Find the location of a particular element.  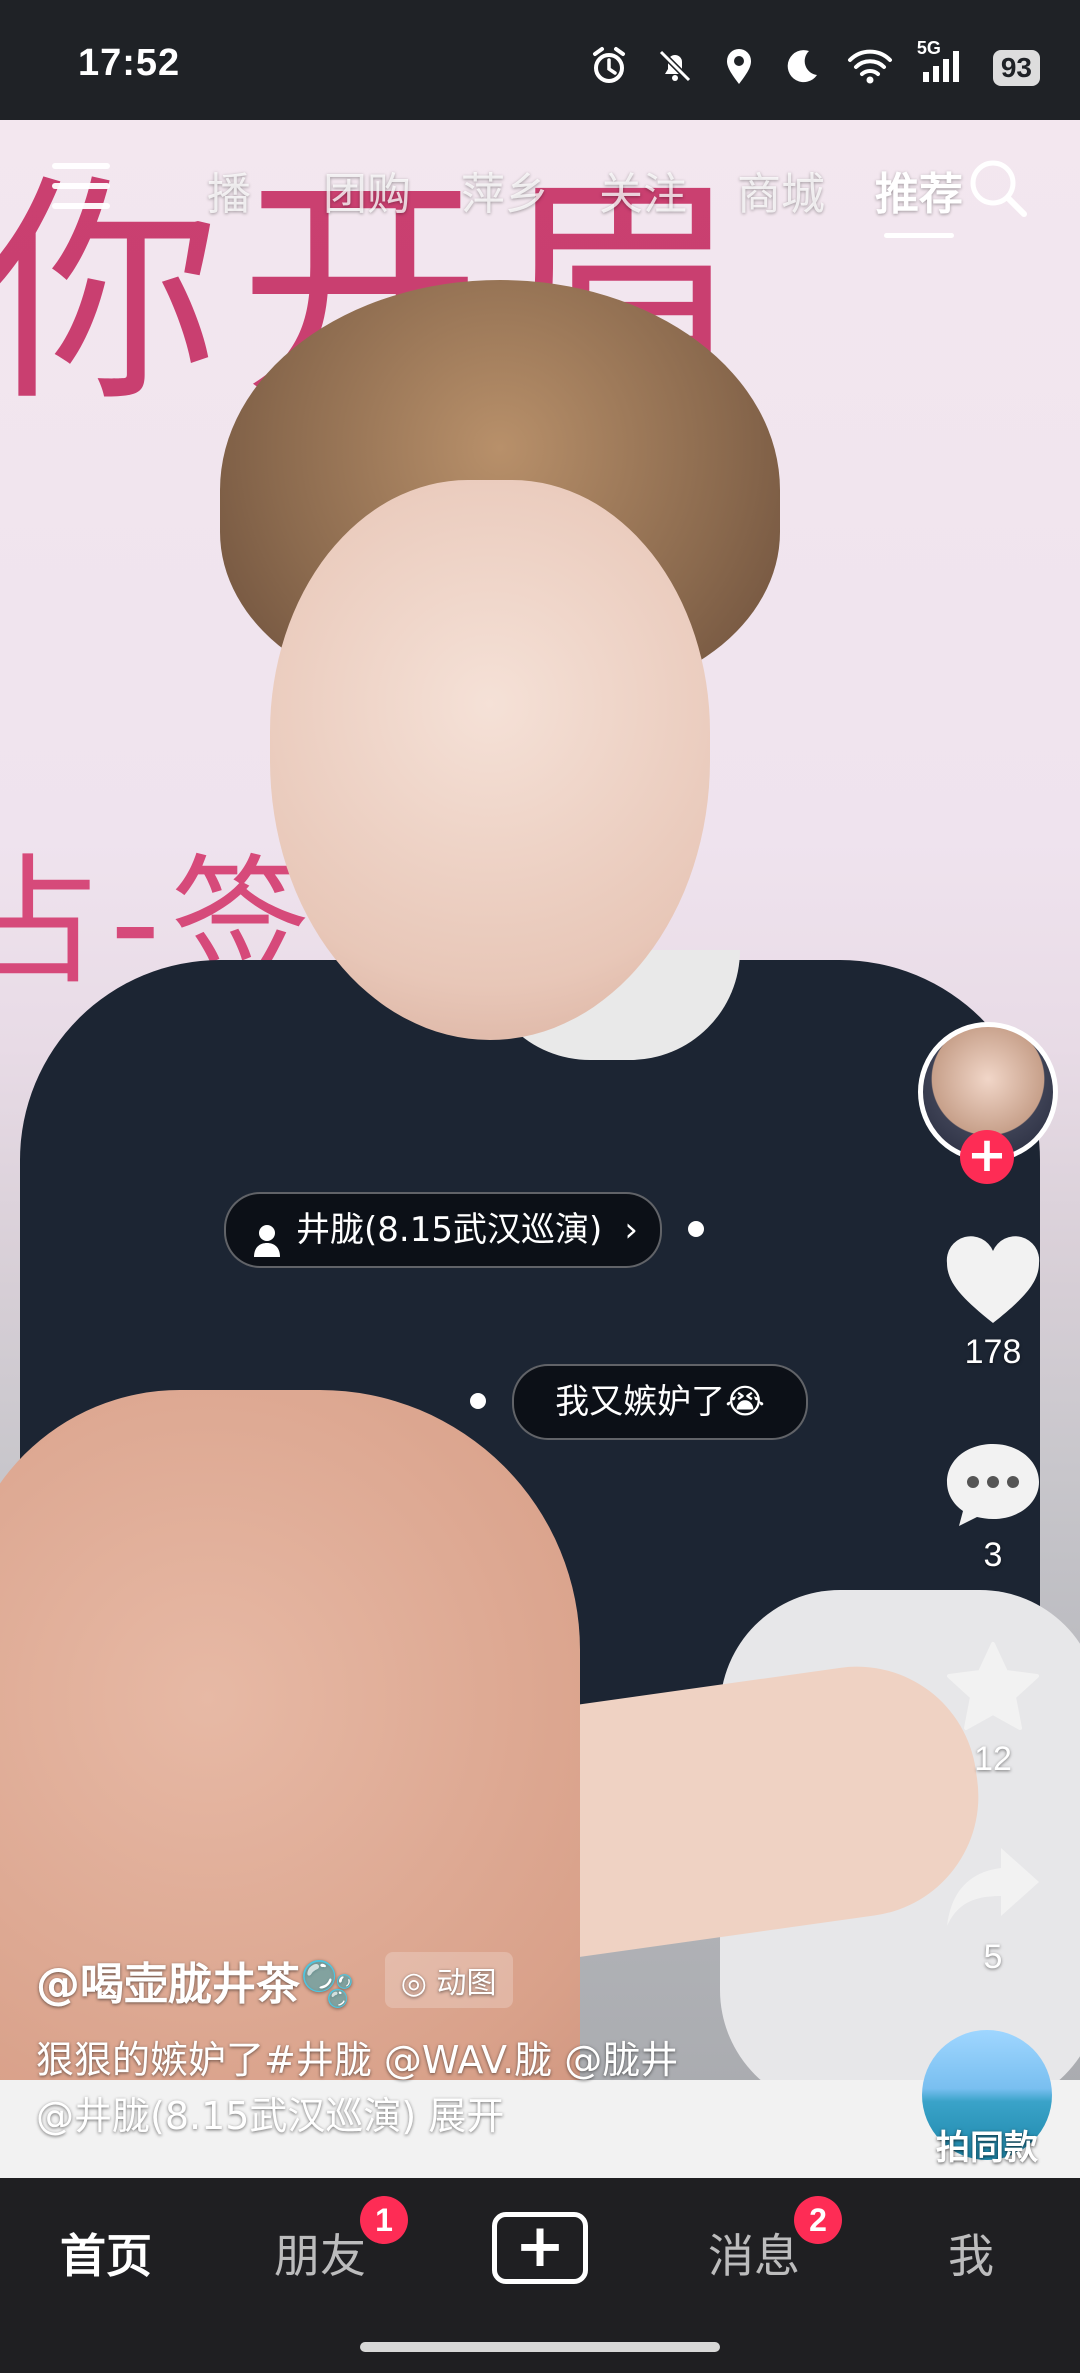

person-icon is located at coordinates (267, 1248).